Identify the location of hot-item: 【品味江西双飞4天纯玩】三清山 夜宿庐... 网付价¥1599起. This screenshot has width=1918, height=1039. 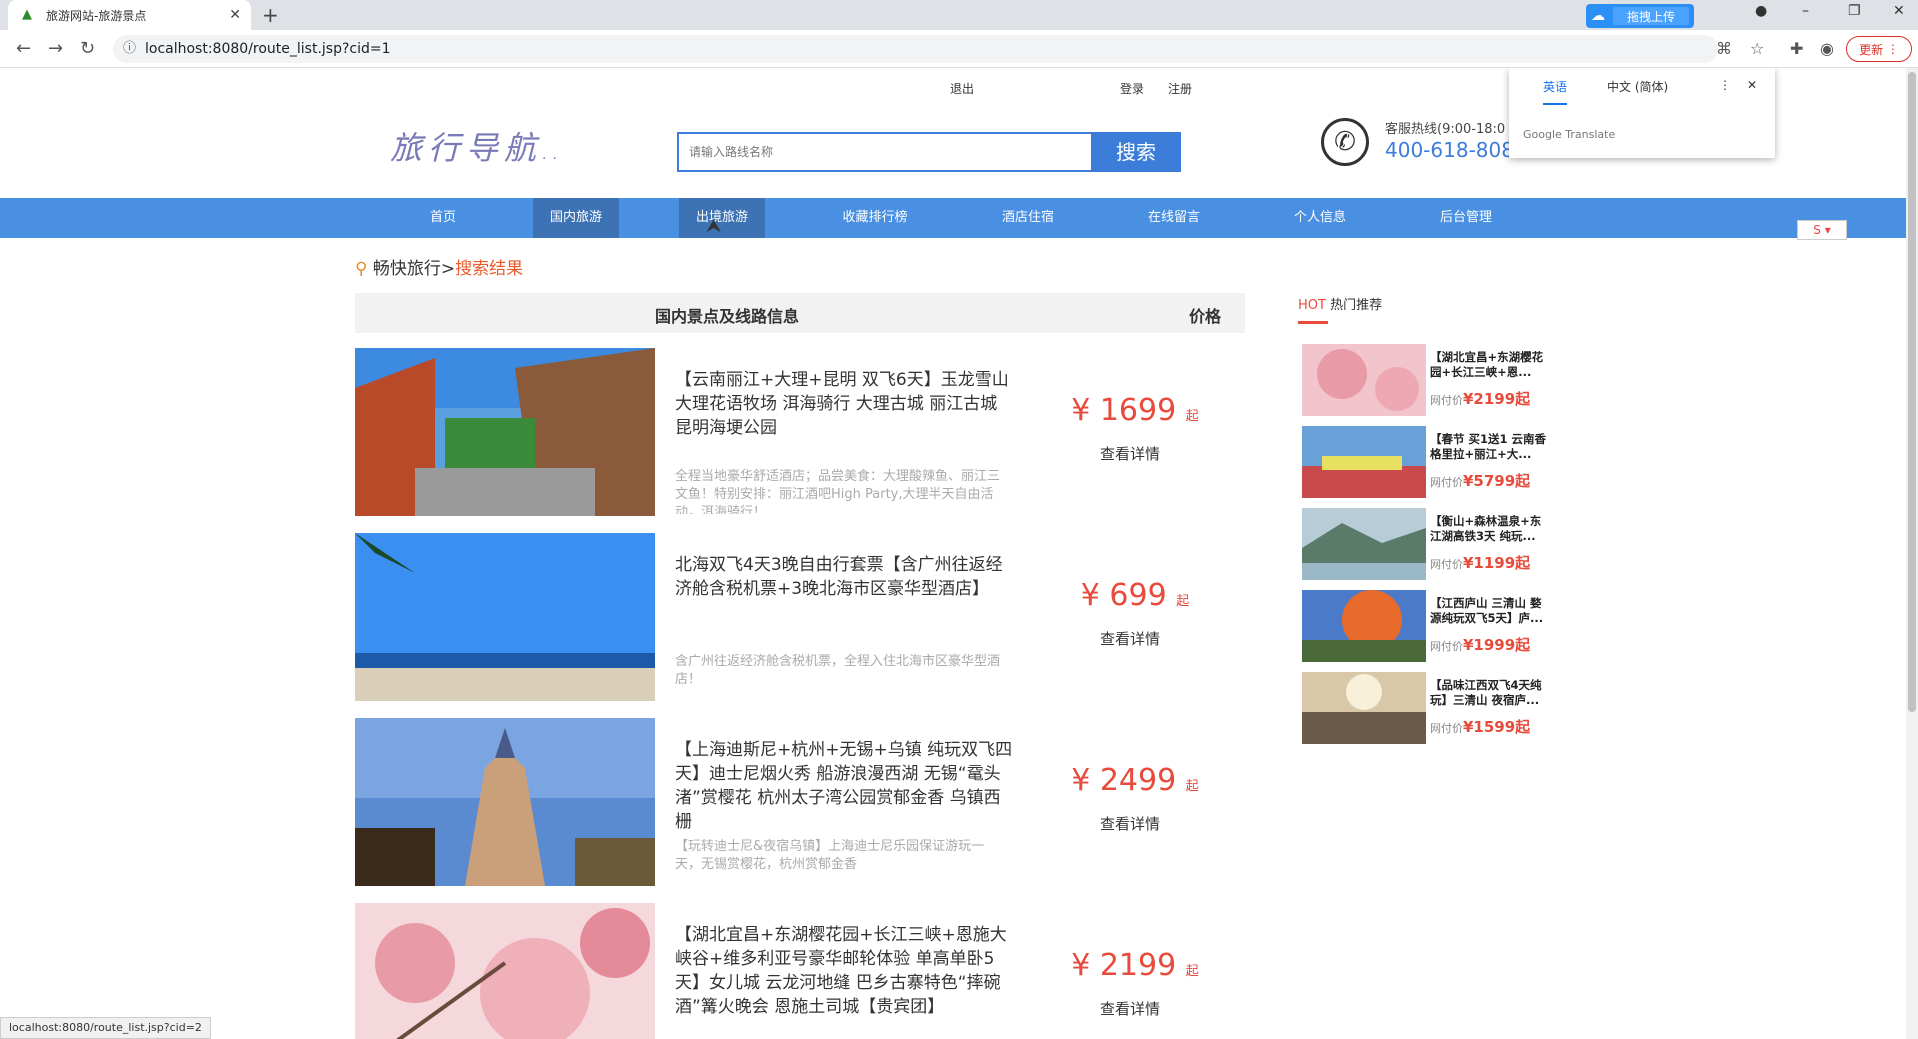
(1428, 708).